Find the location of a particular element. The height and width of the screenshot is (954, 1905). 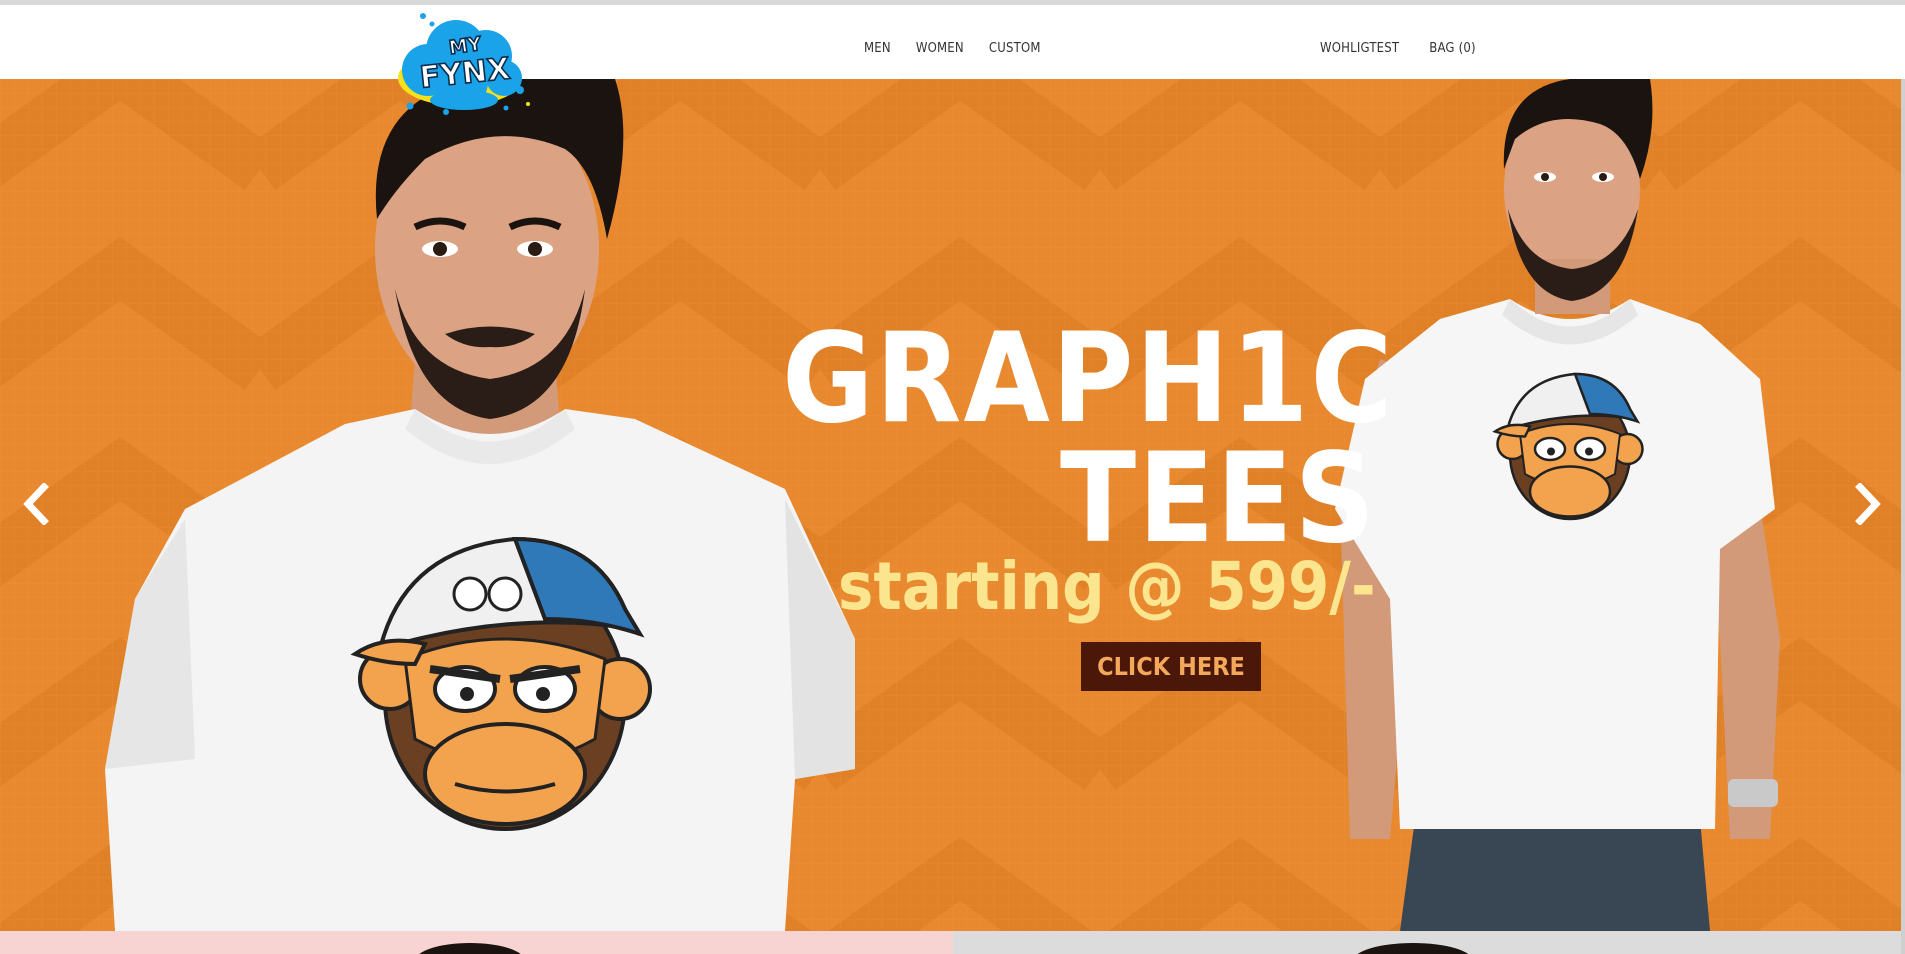

main-nav: MEN WOMEN CUSTOM is located at coordinates (952, 48).